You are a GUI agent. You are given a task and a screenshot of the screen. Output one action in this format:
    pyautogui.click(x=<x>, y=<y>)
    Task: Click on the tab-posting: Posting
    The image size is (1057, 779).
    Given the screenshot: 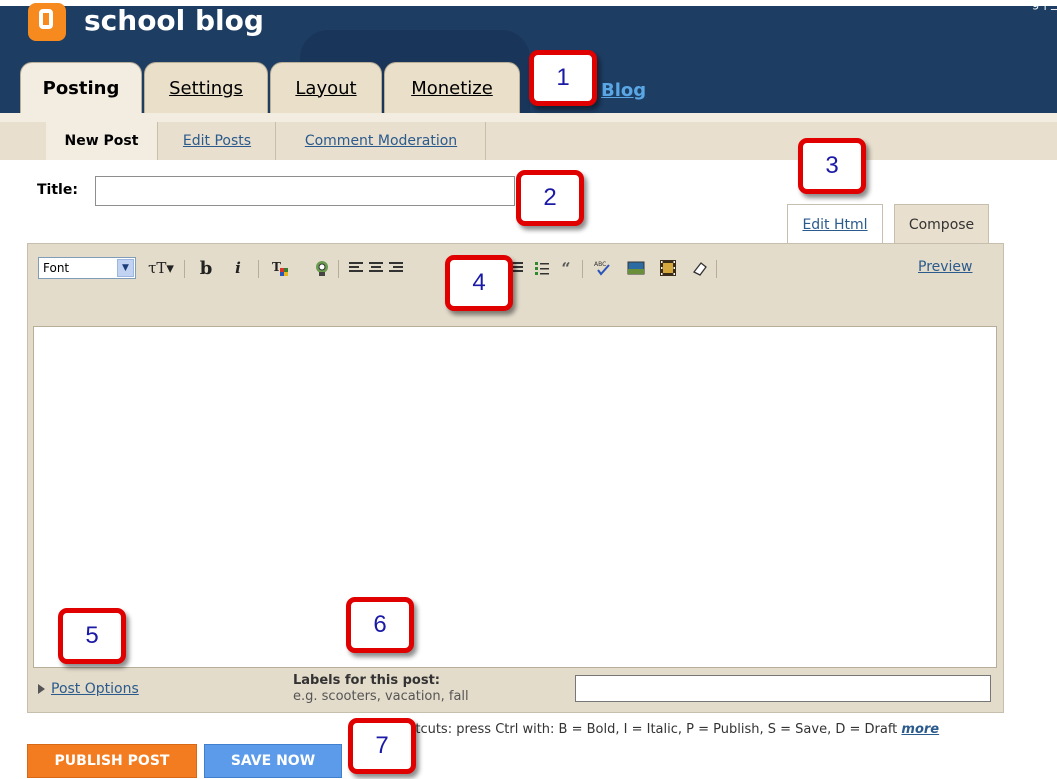 What is the action you would take?
    pyautogui.click(x=81, y=87)
    